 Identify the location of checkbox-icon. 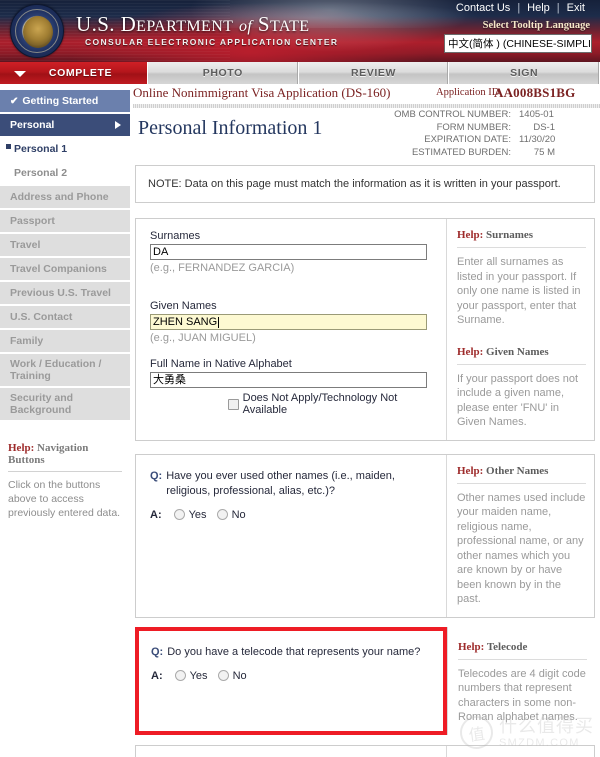
(233, 404).